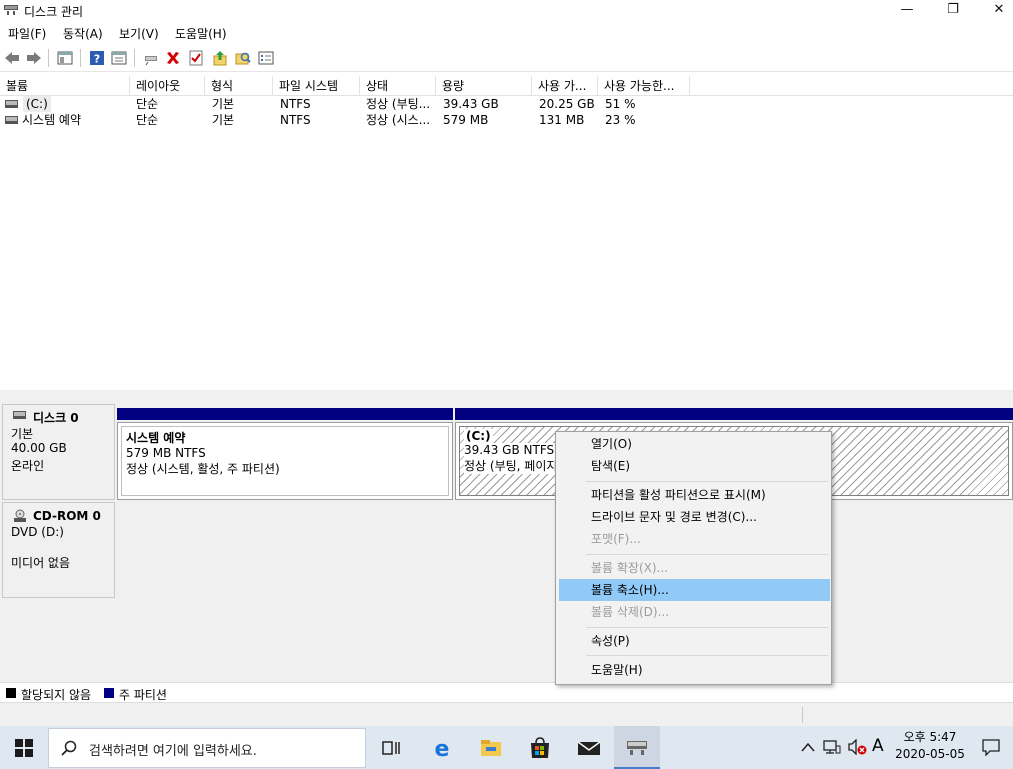 The width and height of the screenshot is (1013, 769). What do you see at coordinates (316, 86) in the screenshot?
I see `column-header-file-system: 파일 시스템` at bounding box center [316, 86].